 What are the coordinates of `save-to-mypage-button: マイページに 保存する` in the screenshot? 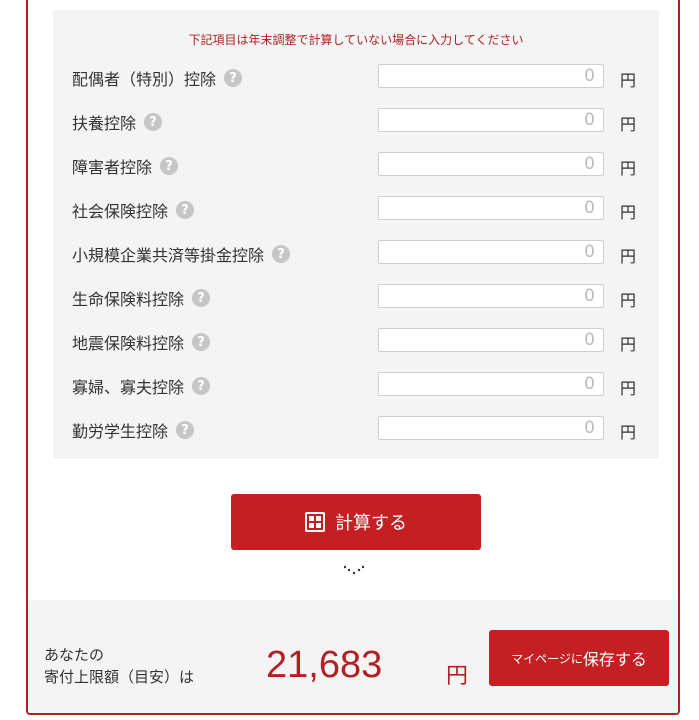 It's located at (579, 658).